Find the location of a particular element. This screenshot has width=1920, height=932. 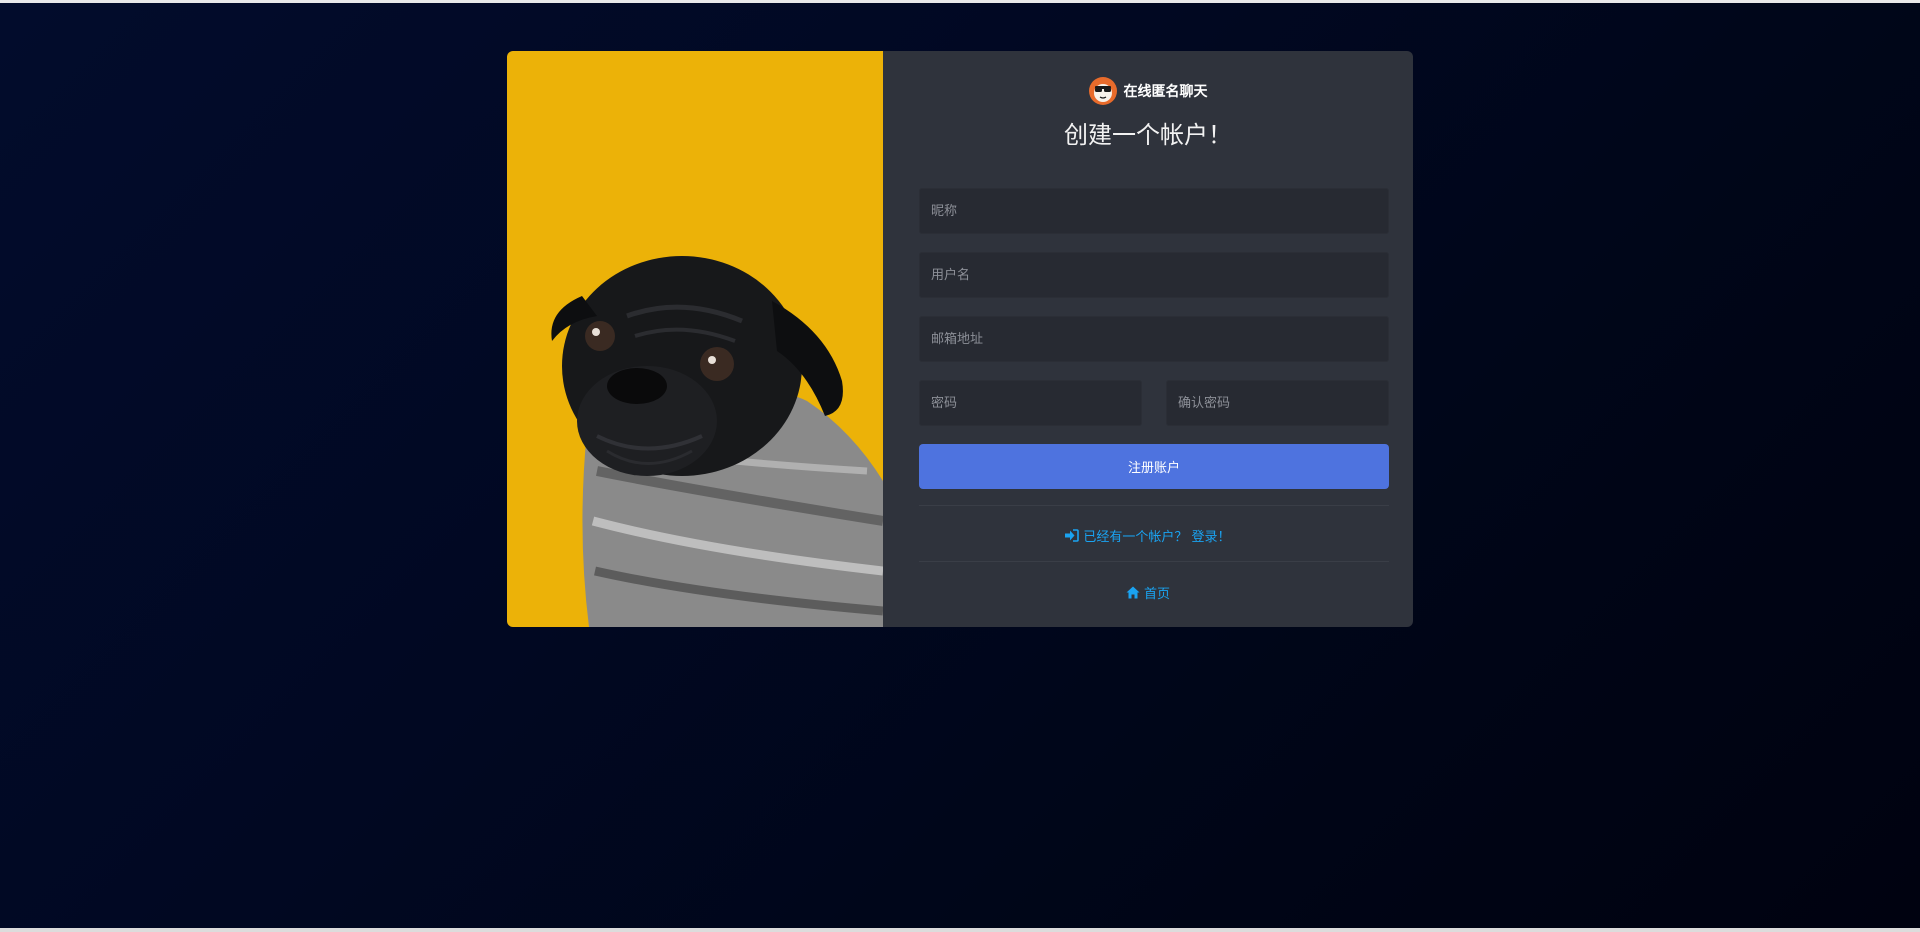

brand-name: 在线匿名聊天 is located at coordinates (1165, 92).